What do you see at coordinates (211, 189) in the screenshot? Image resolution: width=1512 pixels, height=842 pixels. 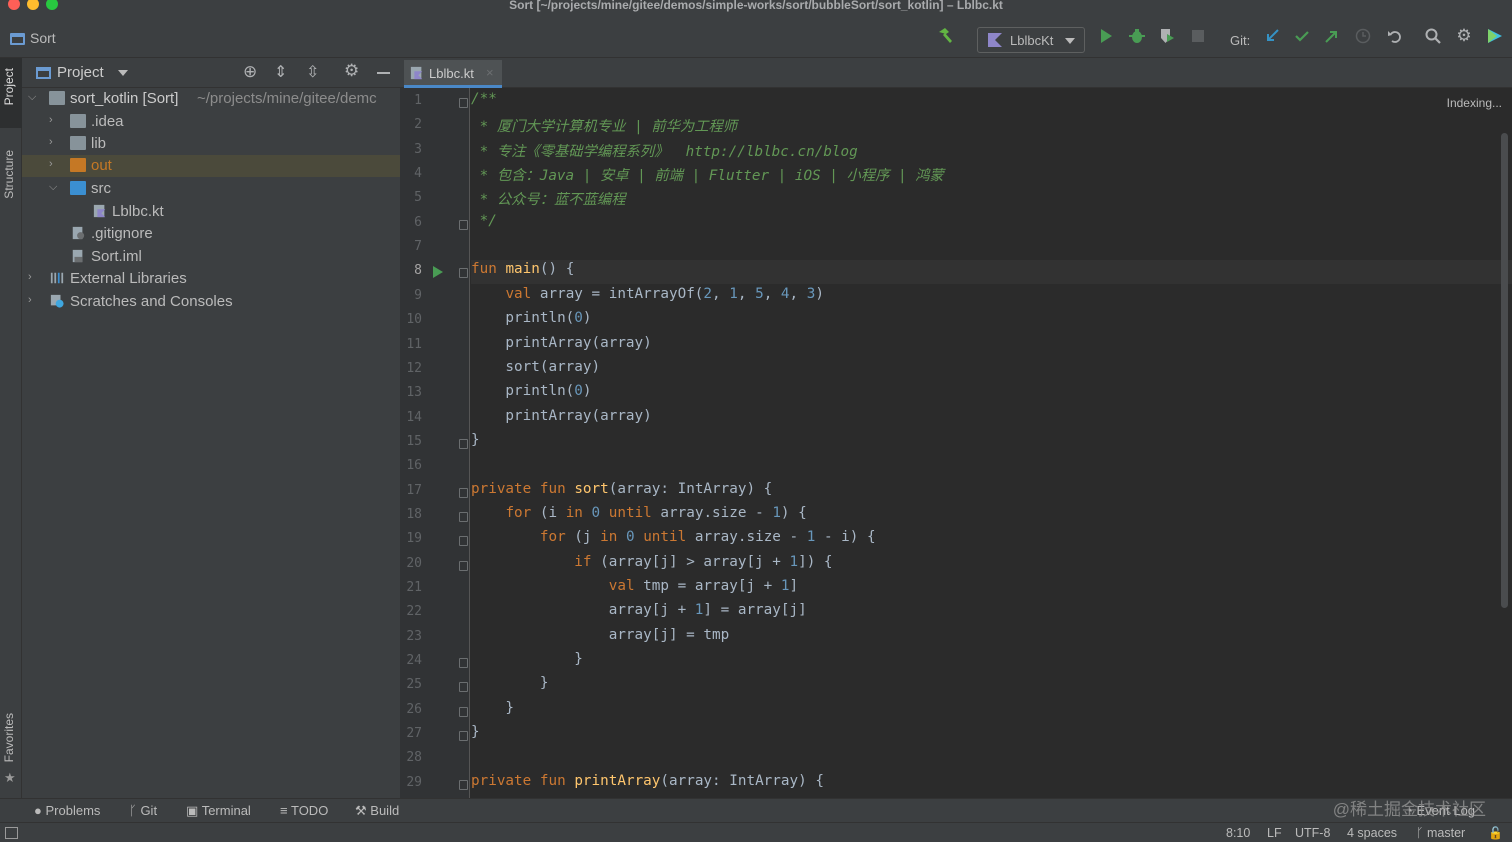 I see `tree-item-src: ⌵ src` at bounding box center [211, 189].